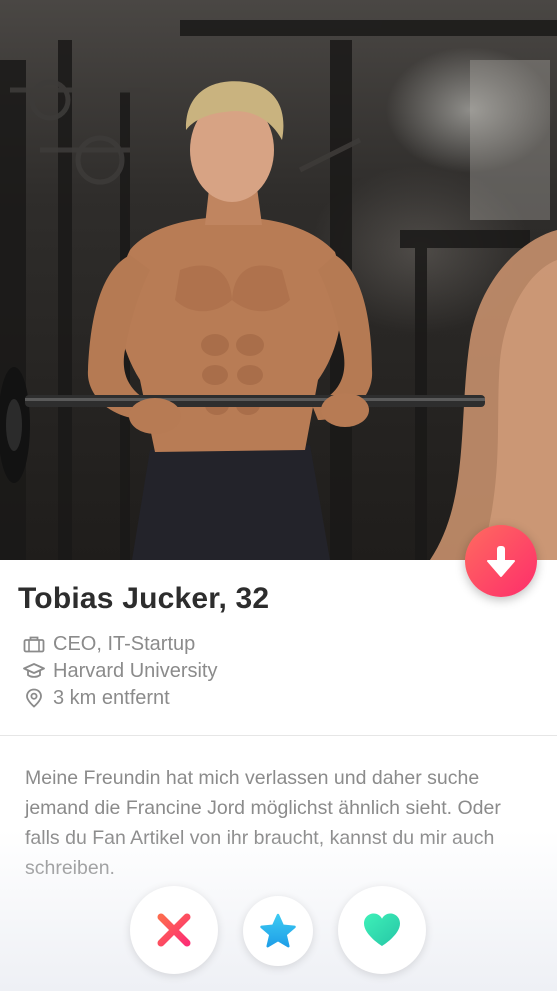 The height and width of the screenshot is (991, 557). Describe the element at coordinates (124, 643) in the screenshot. I see `job-text: CEO, IT-Startup` at that location.